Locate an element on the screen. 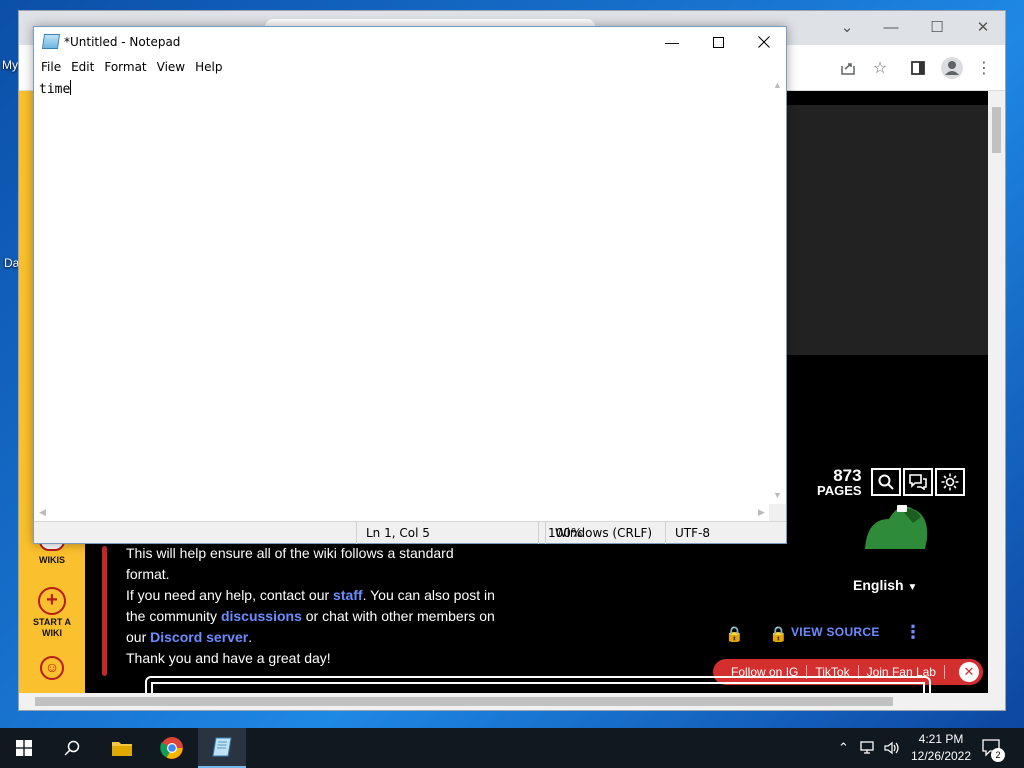 The height and width of the screenshot is (768, 1024). wiki-discussions-button is located at coordinates (918, 482).